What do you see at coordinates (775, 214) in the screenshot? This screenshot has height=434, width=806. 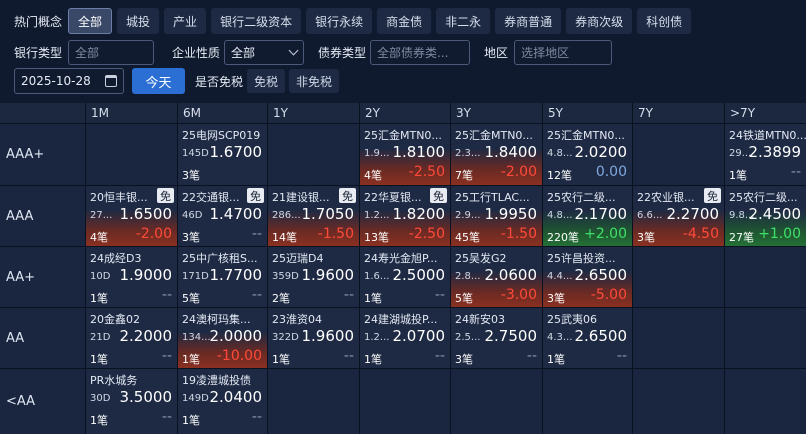 I see `bond-yield: 2.4500` at bounding box center [775, 214].